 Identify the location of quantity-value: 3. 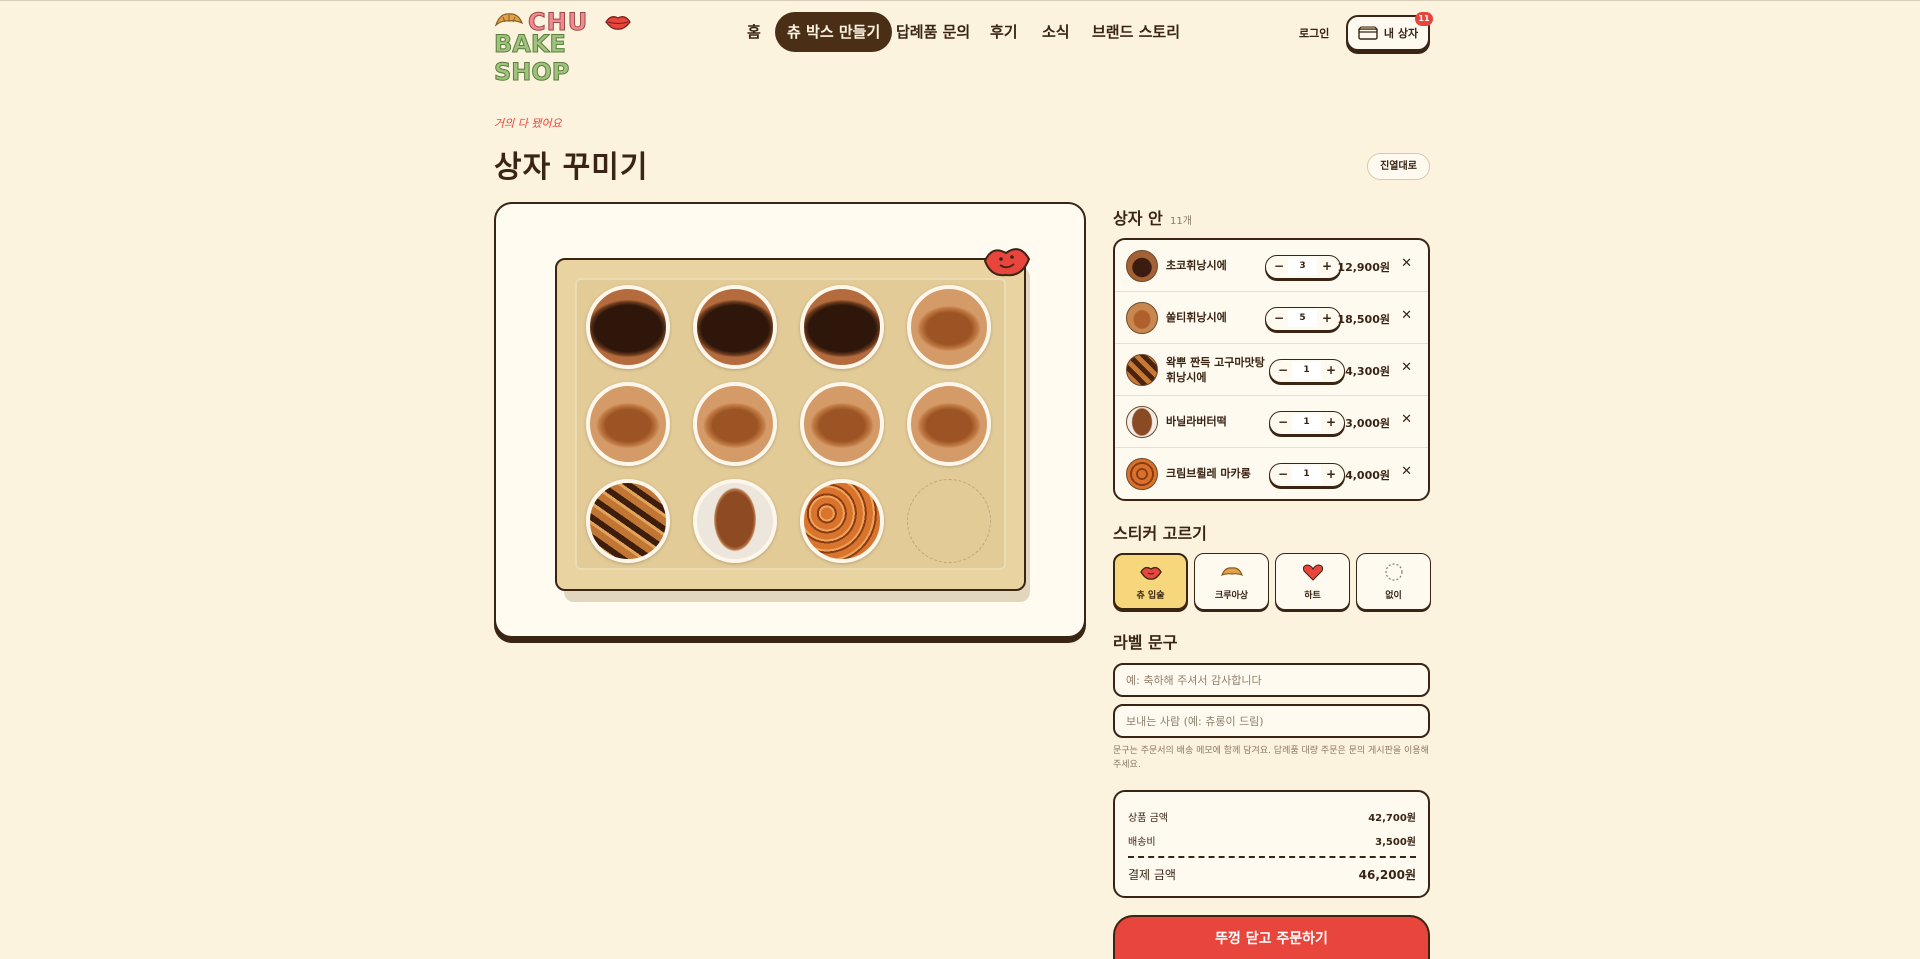
(1302, 266).